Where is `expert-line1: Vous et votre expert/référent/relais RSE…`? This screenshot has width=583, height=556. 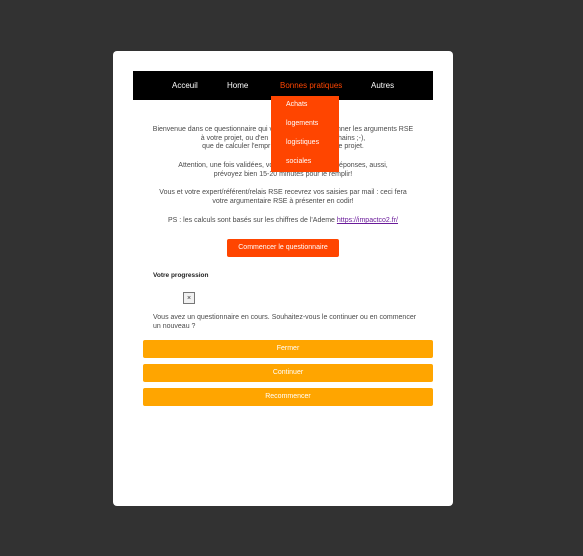 expert-line1: Vous et votre expert/référent/relais RSE… is located at coordinates (283, 192).